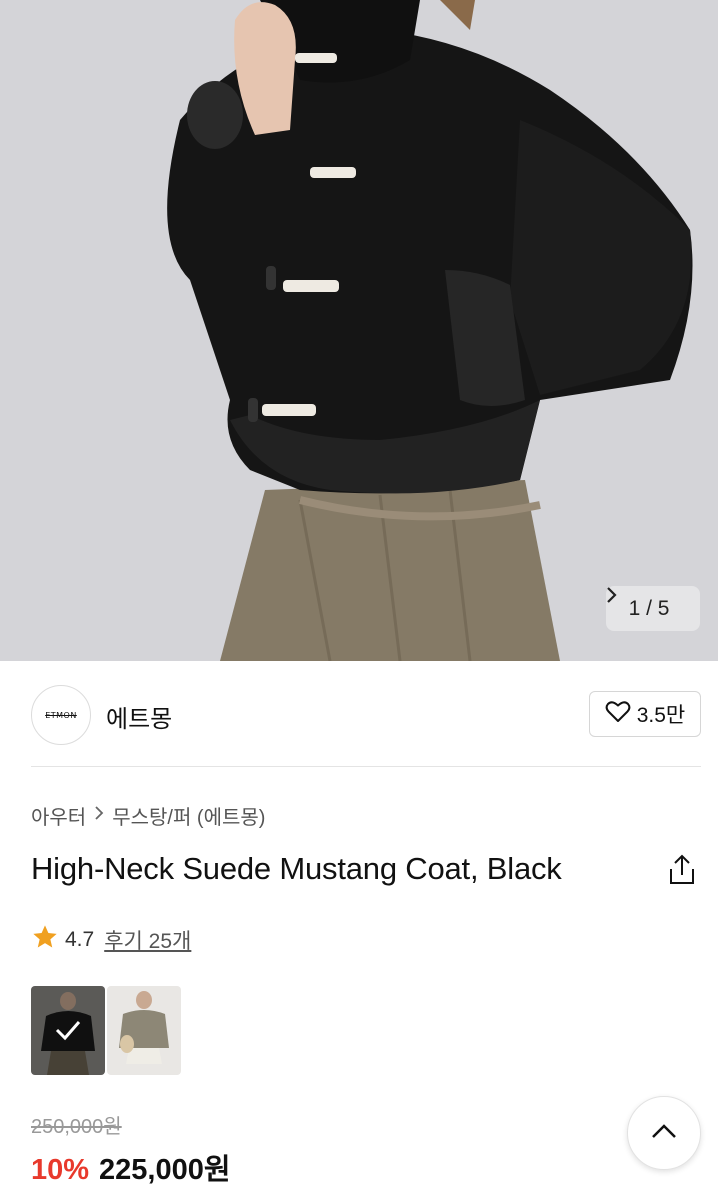 Image resolution: width=718 pixels, height=1200 pixels. Describe the element at coordinates (106, 1030) in the screenshot. I see `color-options` at that location.